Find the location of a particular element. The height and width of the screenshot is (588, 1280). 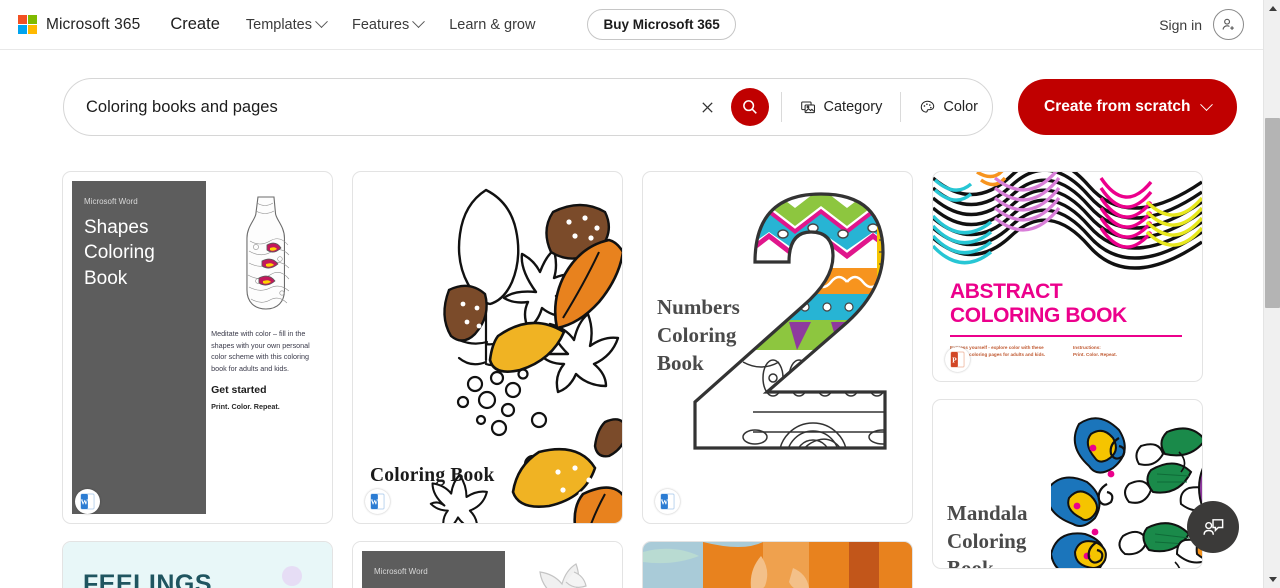

orange-photo-illustration is located at coordinates (777, 565).